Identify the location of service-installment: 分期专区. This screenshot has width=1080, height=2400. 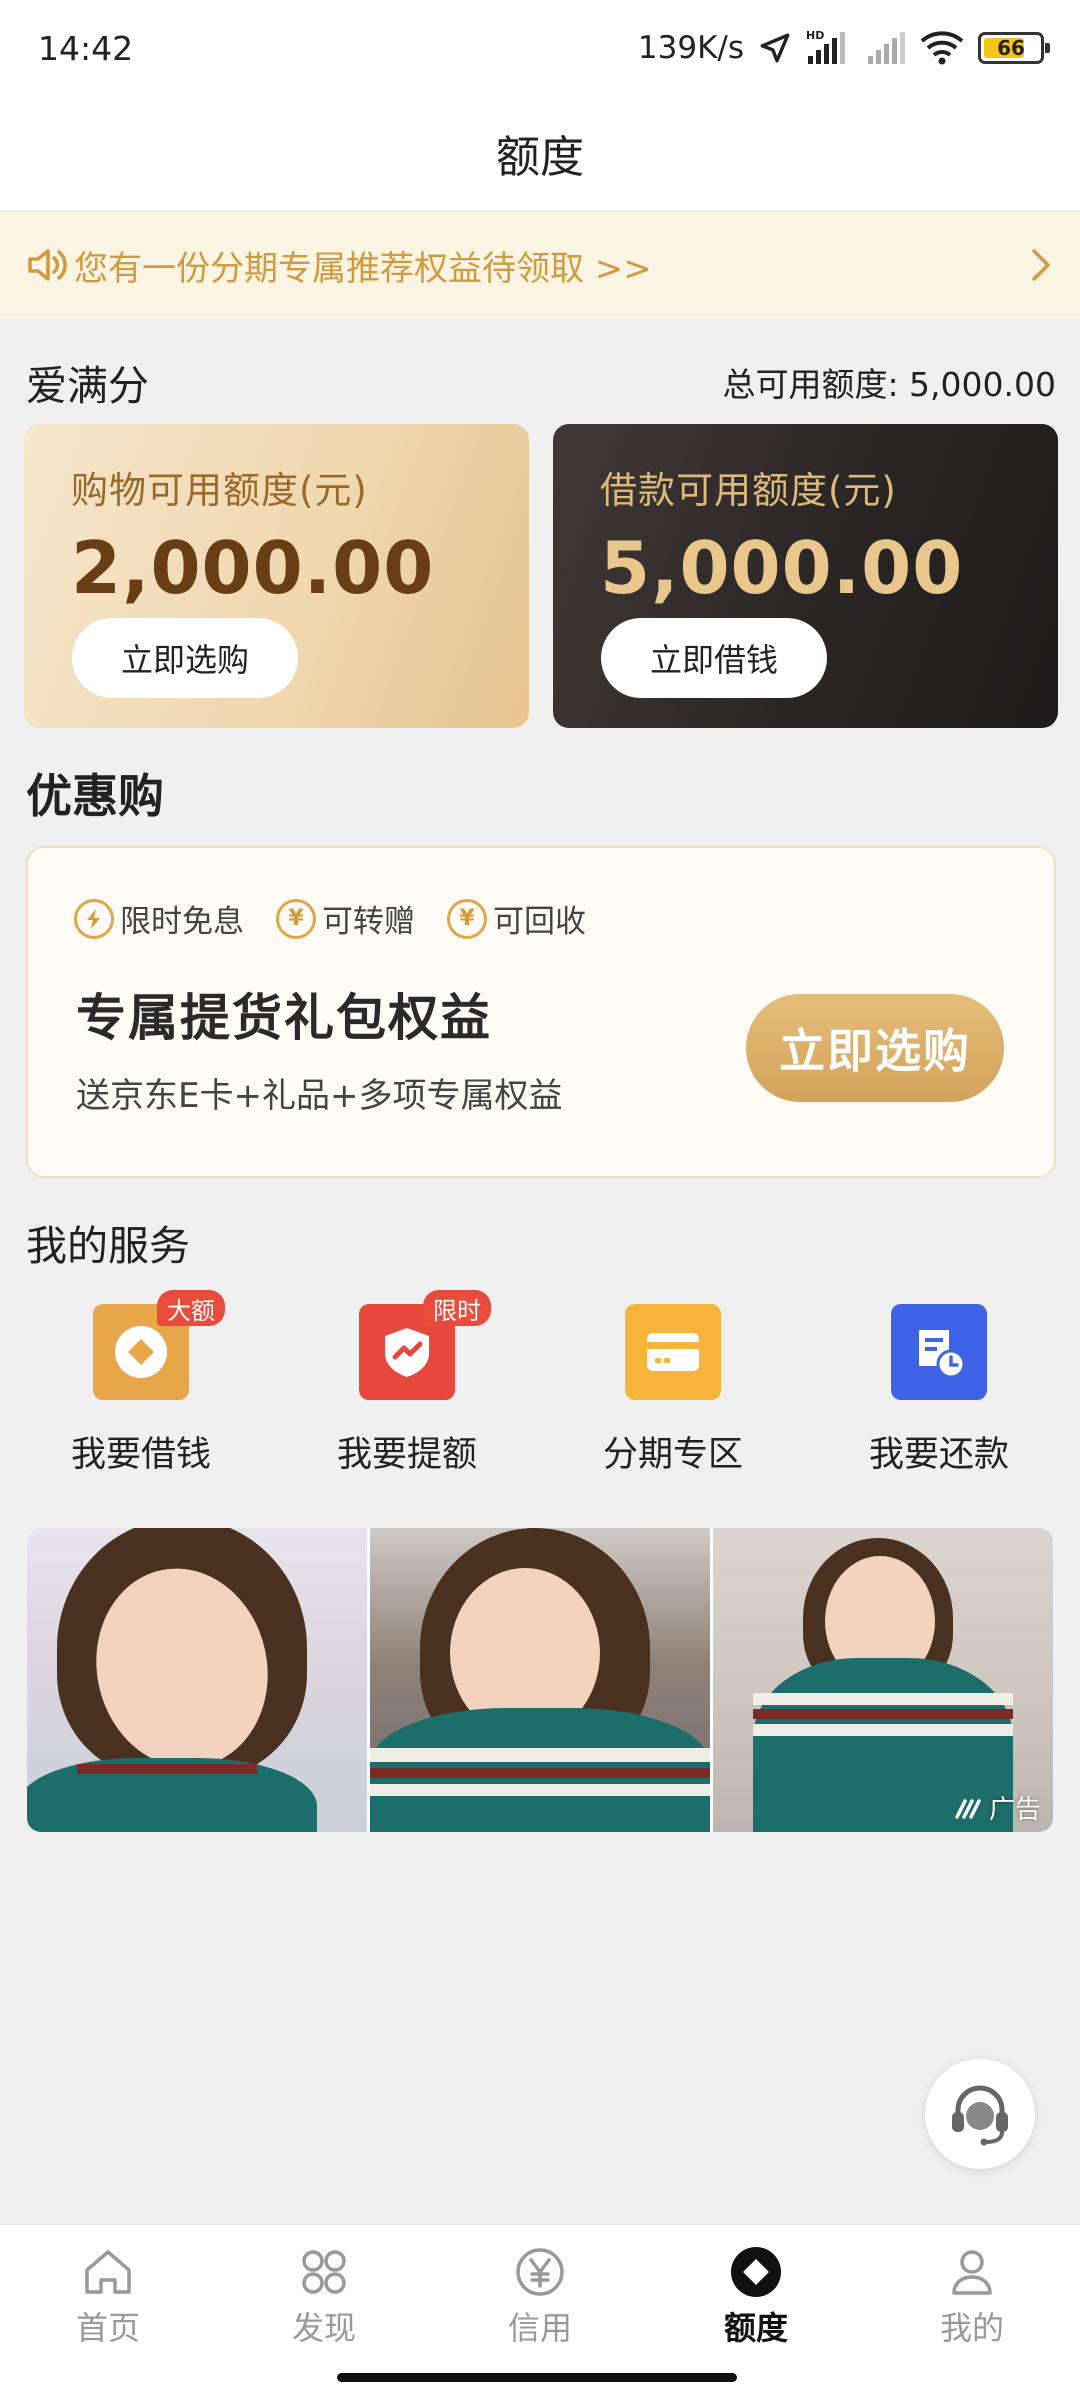
(673, 1390).